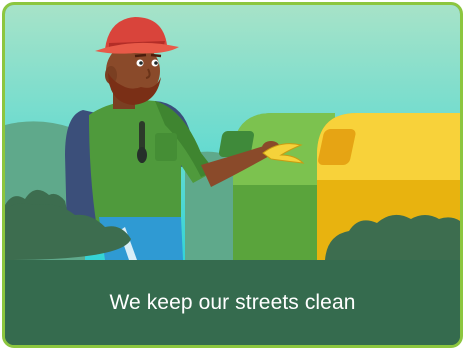 The image size is (467, 350). I want to click on card-caption: We keep our streets clean, so click(232, 302).